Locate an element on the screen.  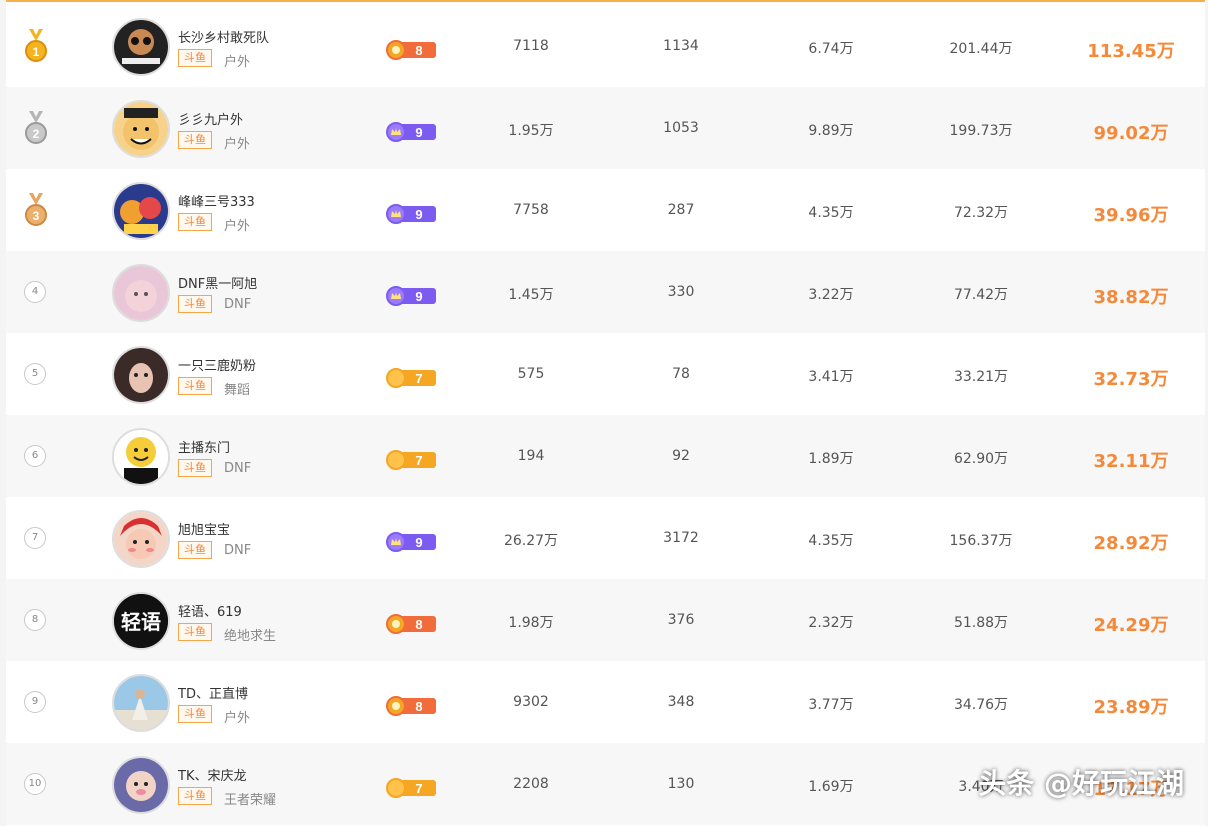
score-value: 32.11万 is located at coordinates (1131, 461).